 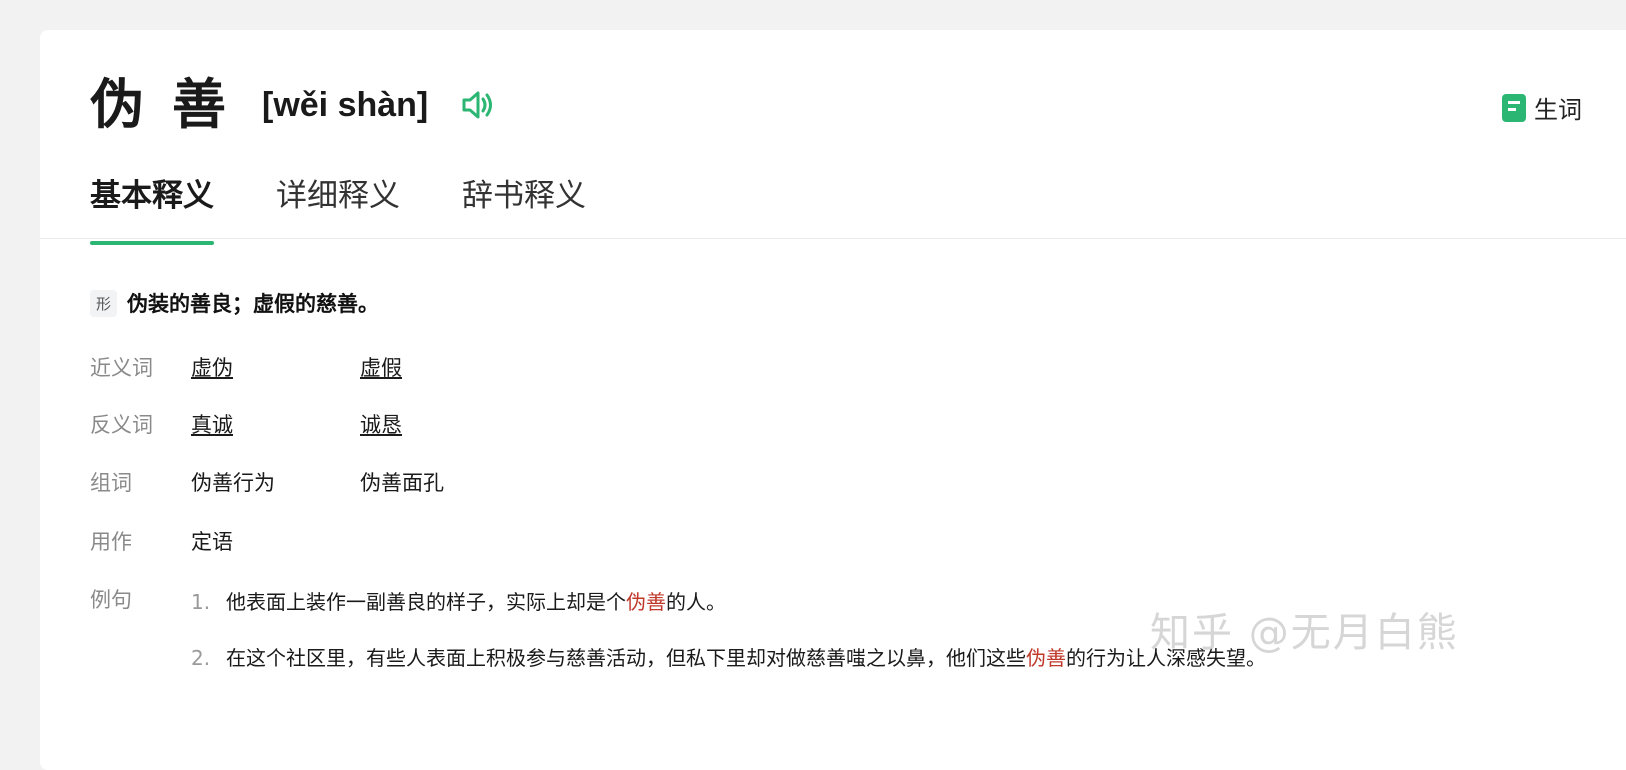 What do you see at coordinates (1304, 633) in the screenshot?
I see `watermark: 知乎 @无月白熊` at bounding box center [1304, 633].